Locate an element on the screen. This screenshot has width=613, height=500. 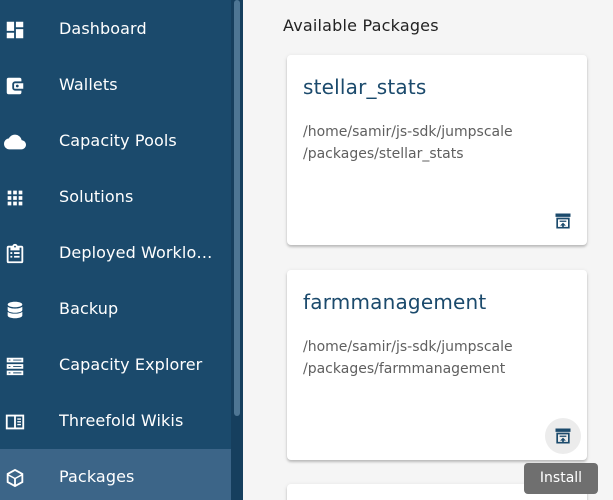
book-icon is located at coordinates (15, 422).